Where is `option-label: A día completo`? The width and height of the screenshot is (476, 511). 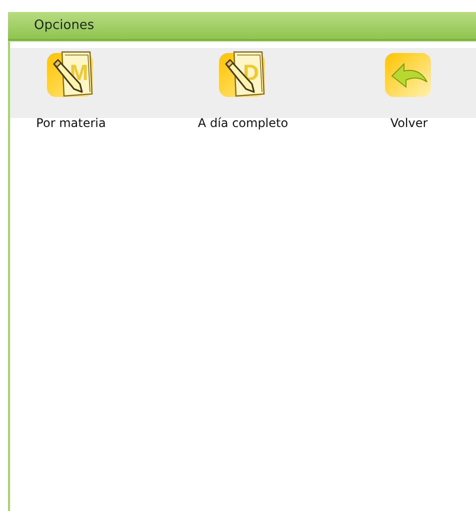
option-label: A día completo is located at coordinates (243, 123).